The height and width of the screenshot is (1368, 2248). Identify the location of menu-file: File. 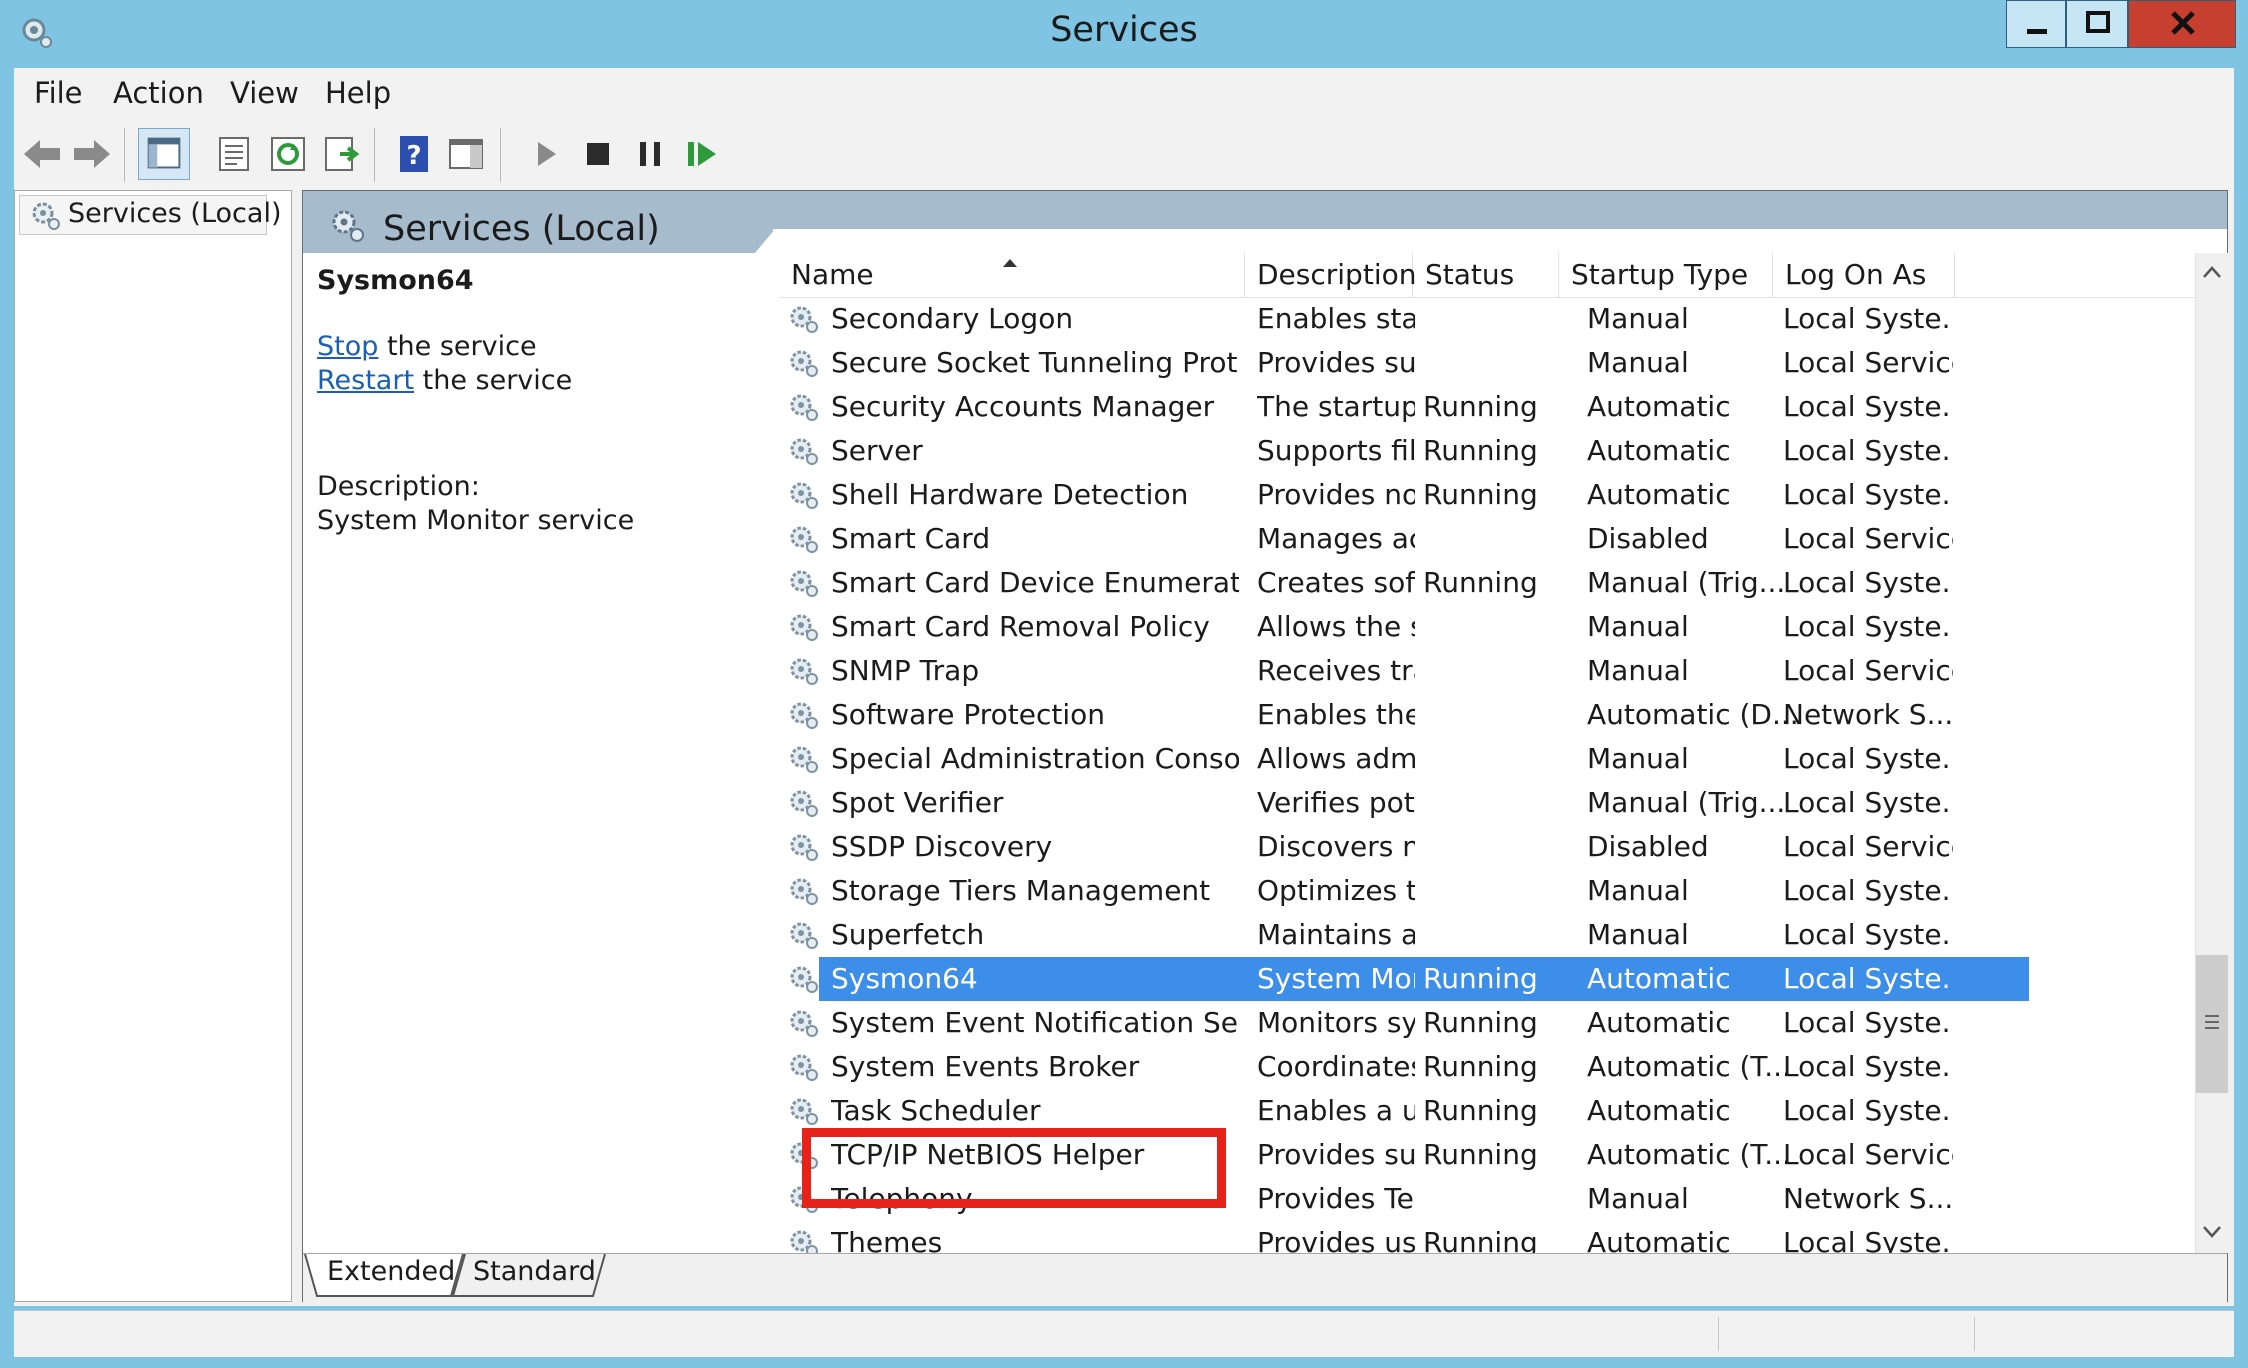
(58, 93).